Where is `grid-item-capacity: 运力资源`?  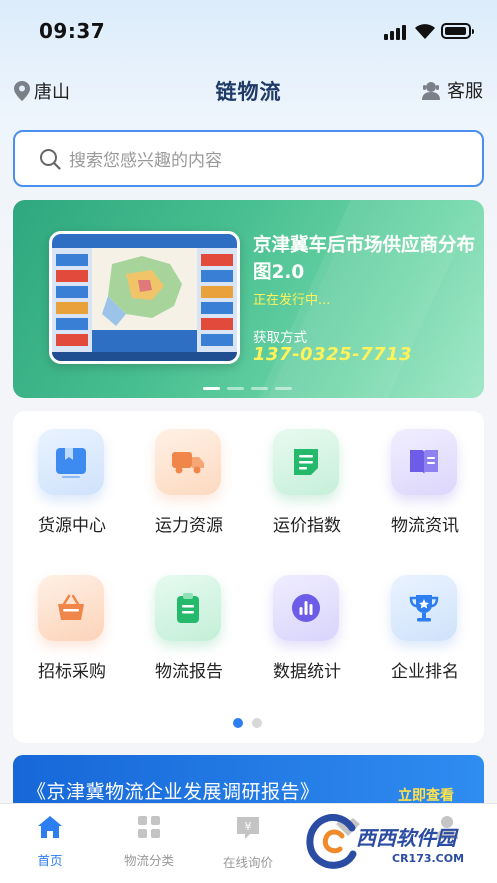
grid-item-capacity: 运力资源 is located at coordinates (189, 476).